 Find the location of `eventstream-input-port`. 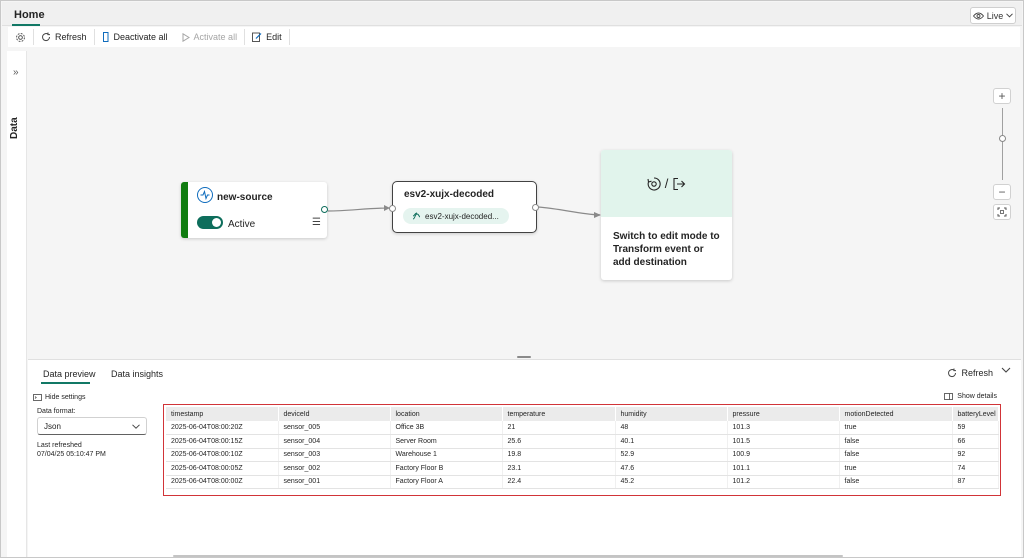

eventstream-input-port is located at coordinates (392, 208).